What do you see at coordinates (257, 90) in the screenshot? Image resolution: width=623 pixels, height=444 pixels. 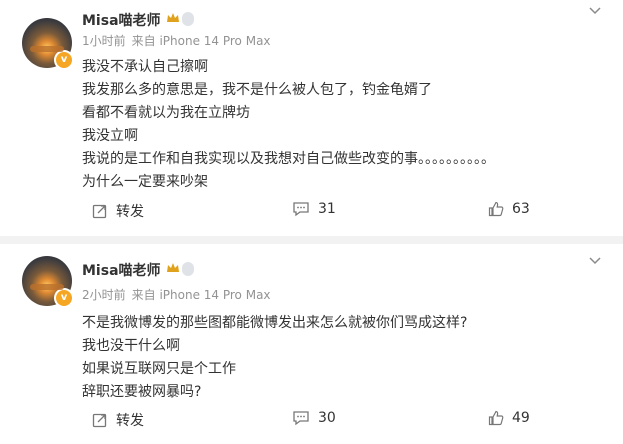 I see `post-line: 我发那么多的意思是，我不是什么被人包了，钓金龟婿了` at bounding box center [257, 90].